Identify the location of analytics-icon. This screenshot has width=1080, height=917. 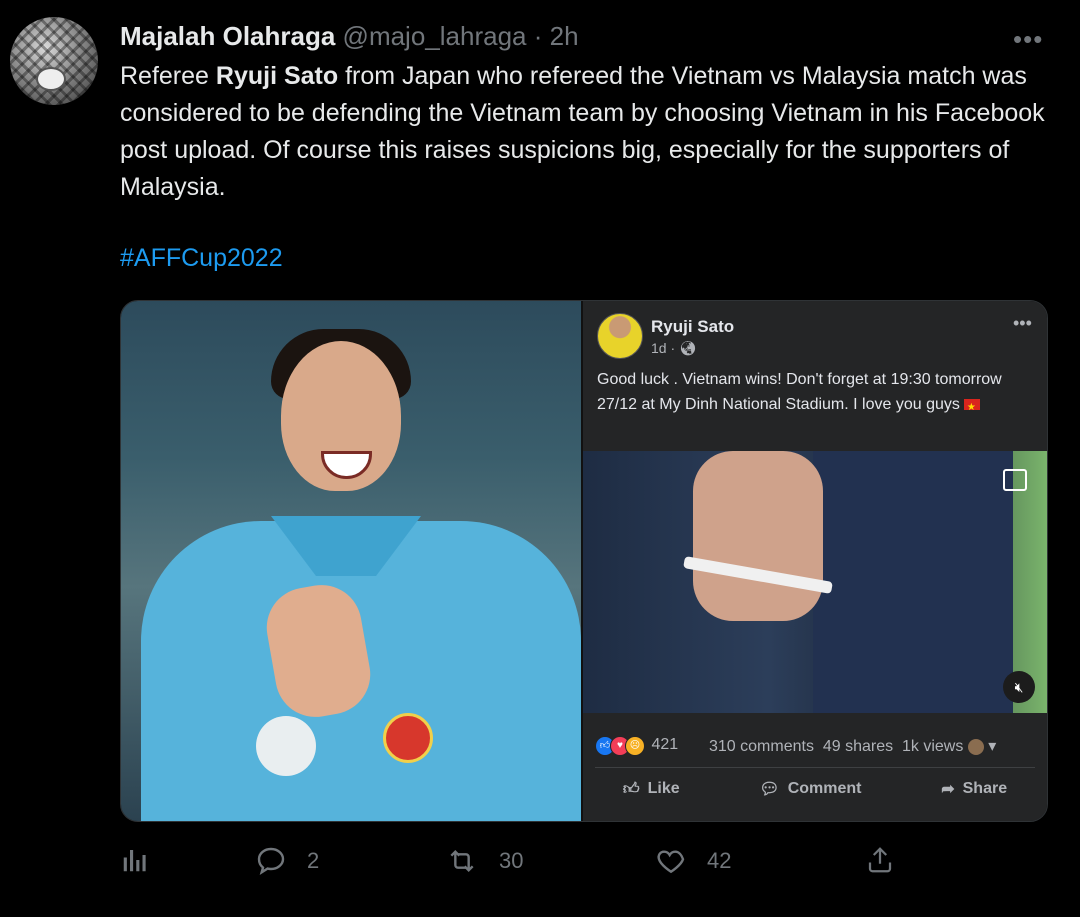
(134, 861).